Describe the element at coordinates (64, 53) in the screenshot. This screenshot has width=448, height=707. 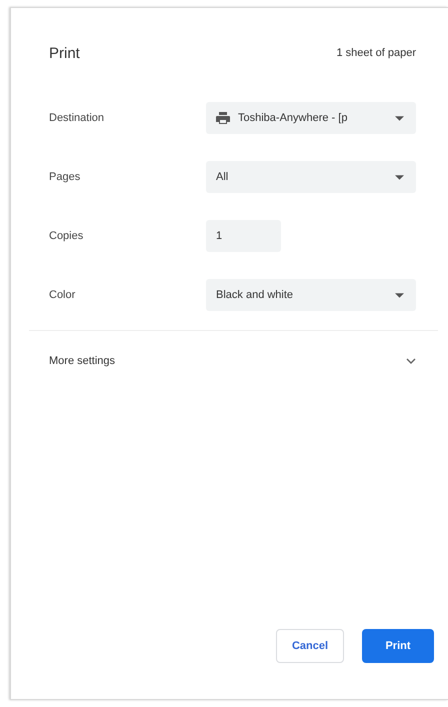
I see `dialog-title: Print` at that location.